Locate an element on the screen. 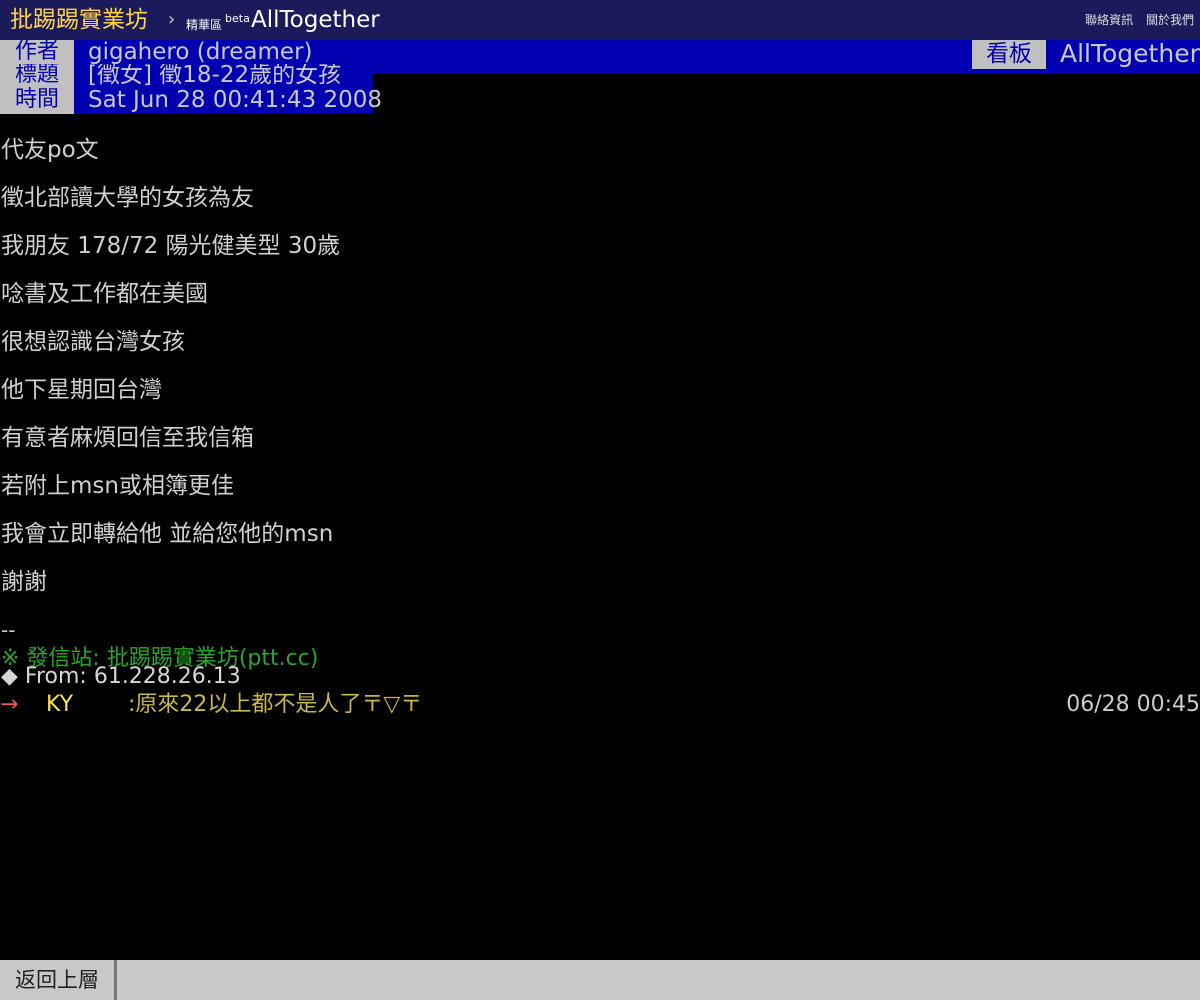 The image size is (1200, 1000). meta-author-row: 作者 gigahero (dreamer) is located at coordinates (186, 52).